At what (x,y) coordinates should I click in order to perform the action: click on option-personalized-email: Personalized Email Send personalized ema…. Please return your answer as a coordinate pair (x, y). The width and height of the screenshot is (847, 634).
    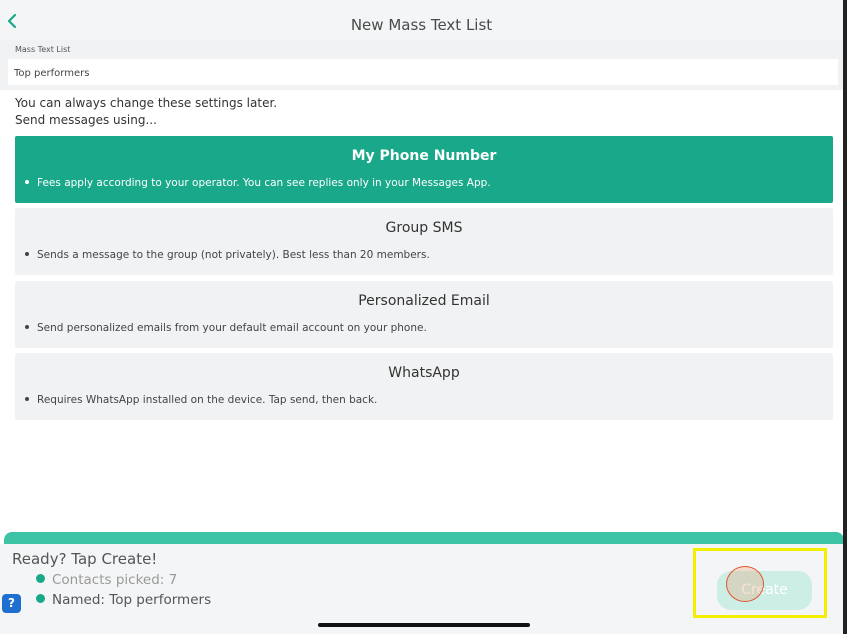
    Looking at the image, I should click on (424, 314).